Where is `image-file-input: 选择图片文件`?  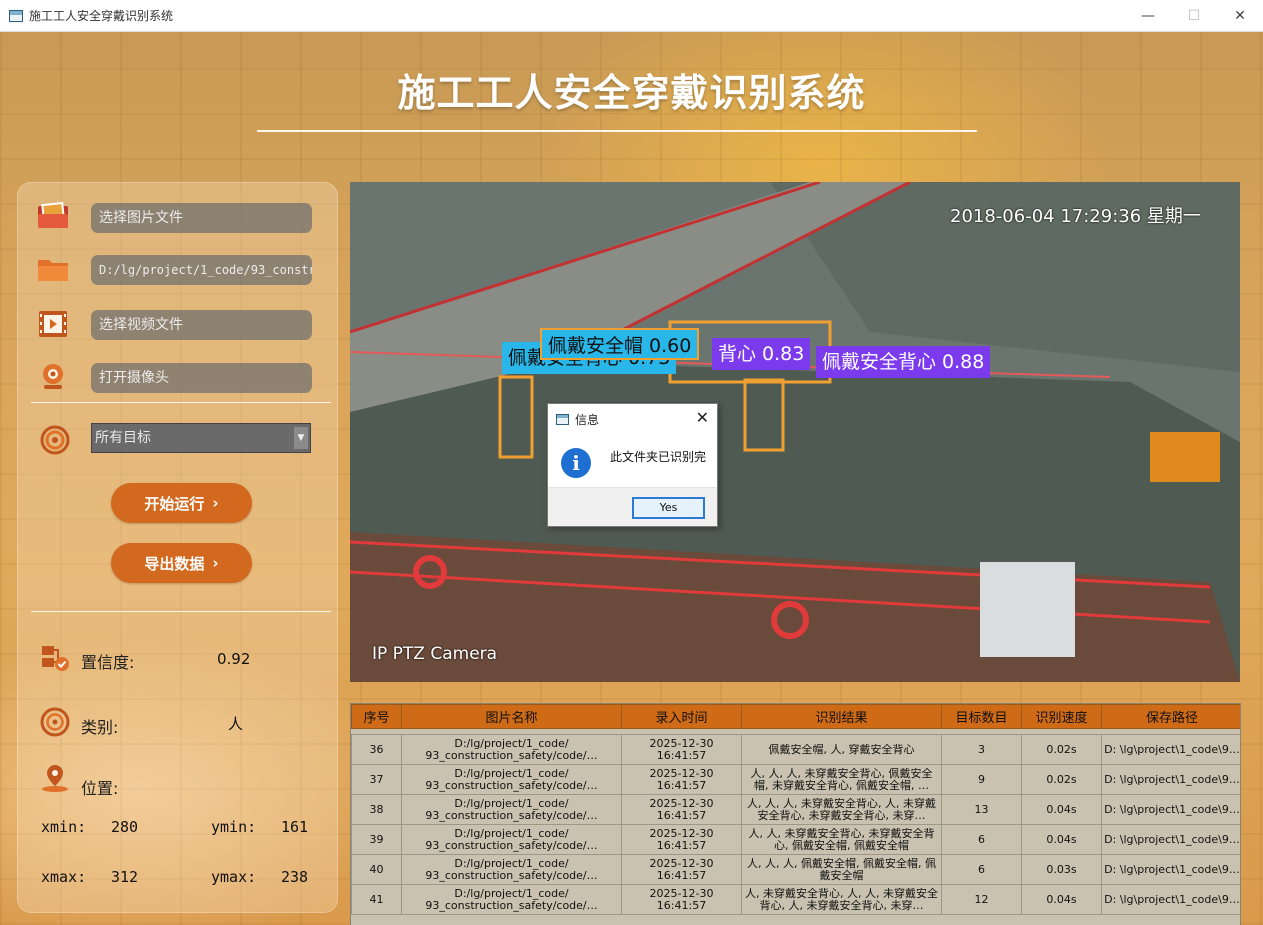 image-file-input: 选择图片文件 is located at coordinates (201, 218).